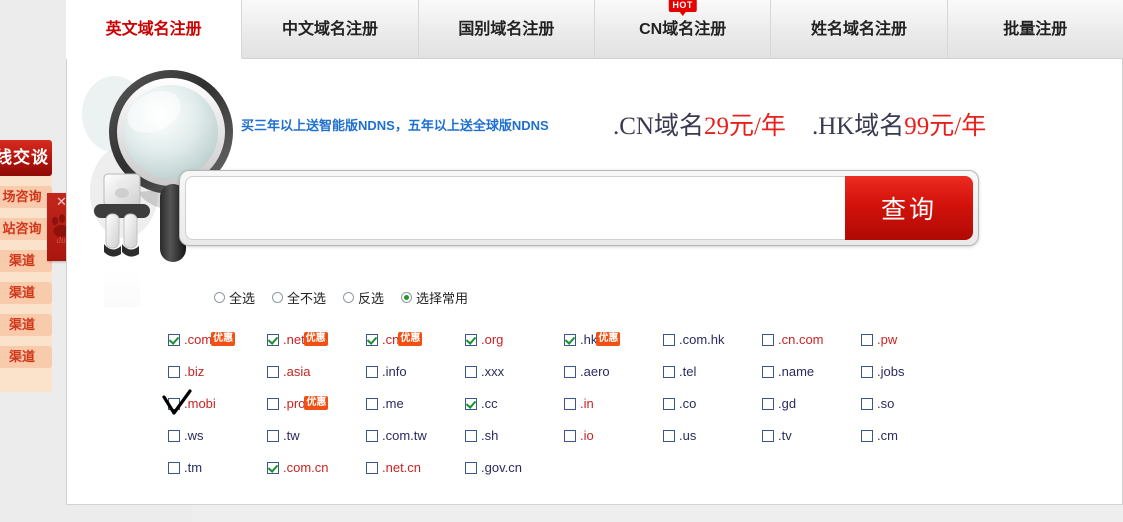 This screenshot has height=522, width=1123. Describe the element at coordinates (712, 339) in the screenshot. I see `suffix-checkbox-comhk: .com.hk` at that location.